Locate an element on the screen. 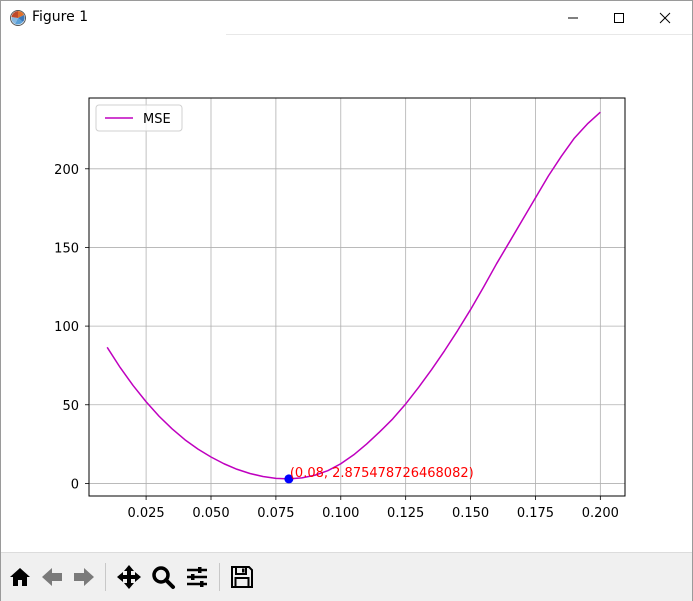 The width and height of the screenshot is (693, 601). maximize-icon is located at coordinates (619, 18).